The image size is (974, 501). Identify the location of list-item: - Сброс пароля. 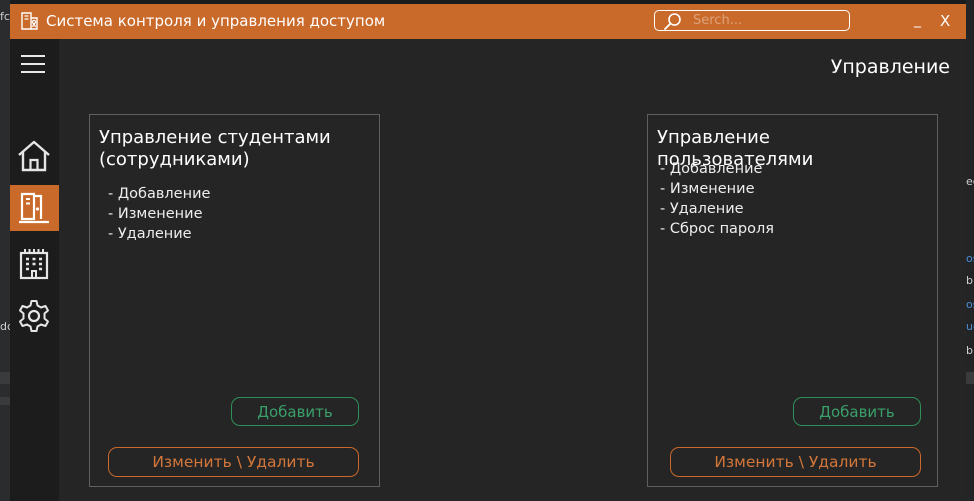
(717, 229).